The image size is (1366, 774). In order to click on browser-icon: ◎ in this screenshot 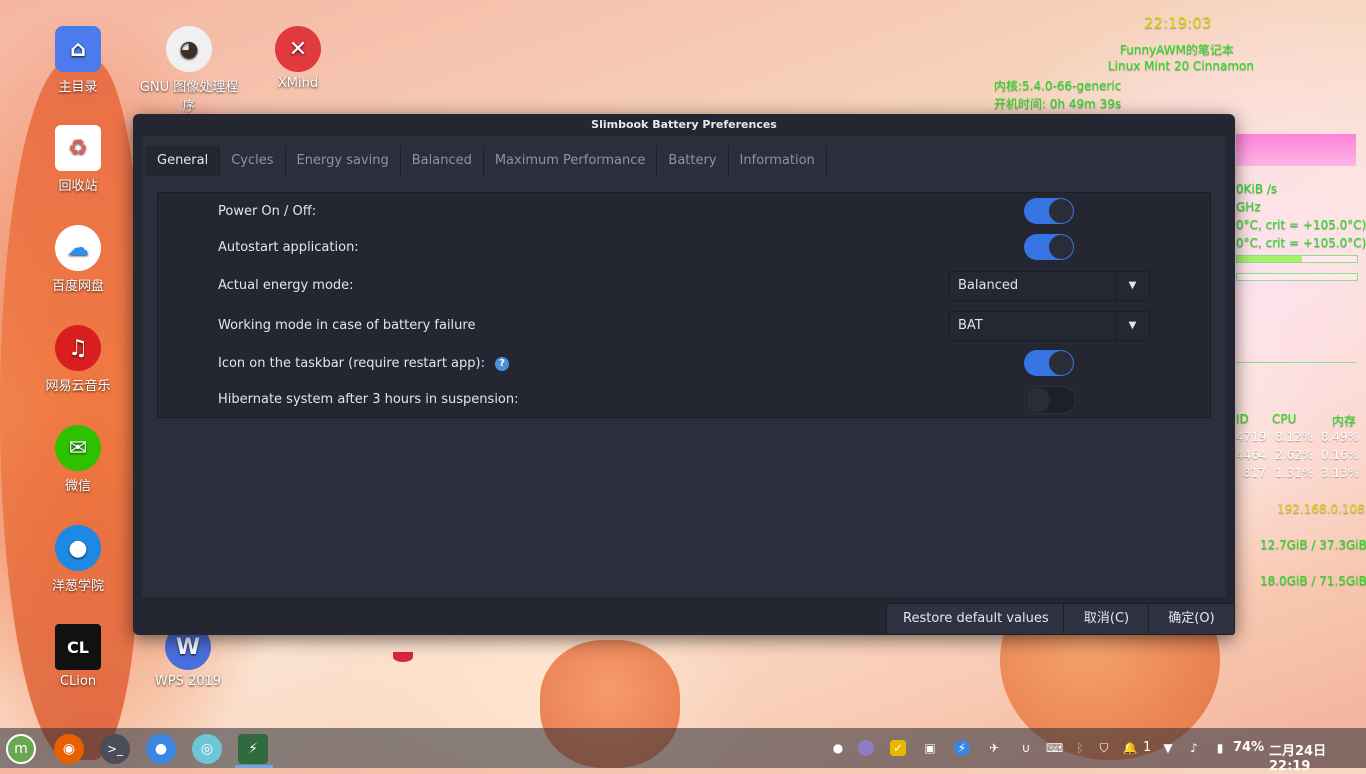, I will do `click(207, 749)`.